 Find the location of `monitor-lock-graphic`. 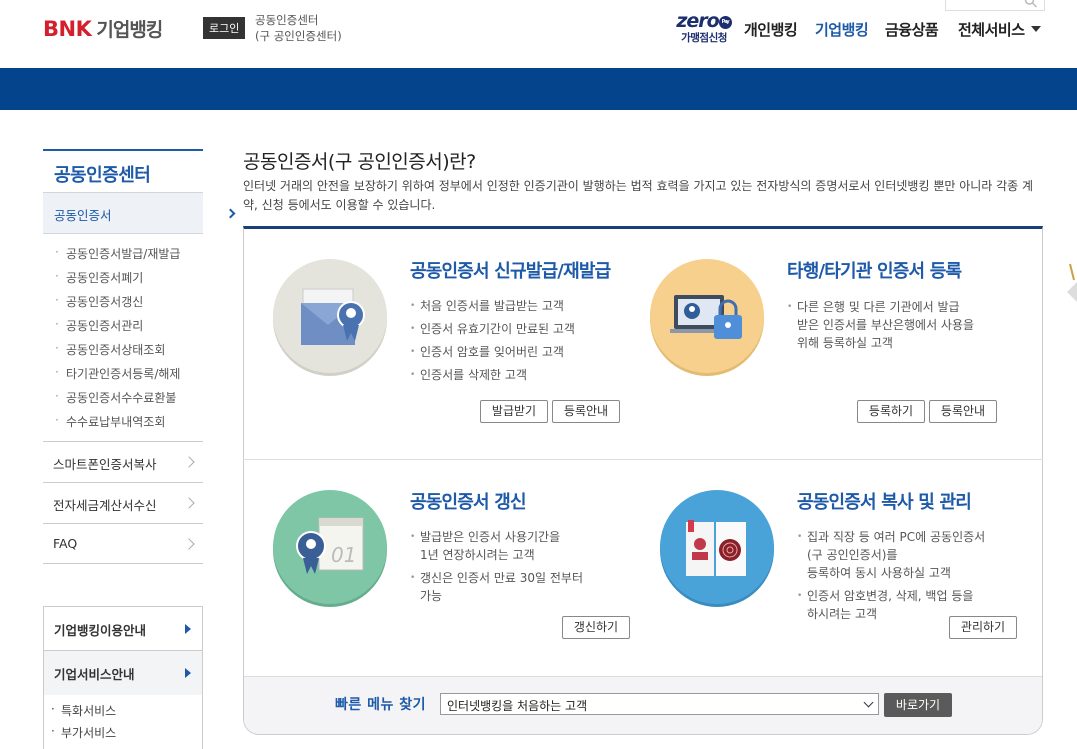

monitor-lock-graphic is located at coordinates (706, 317).